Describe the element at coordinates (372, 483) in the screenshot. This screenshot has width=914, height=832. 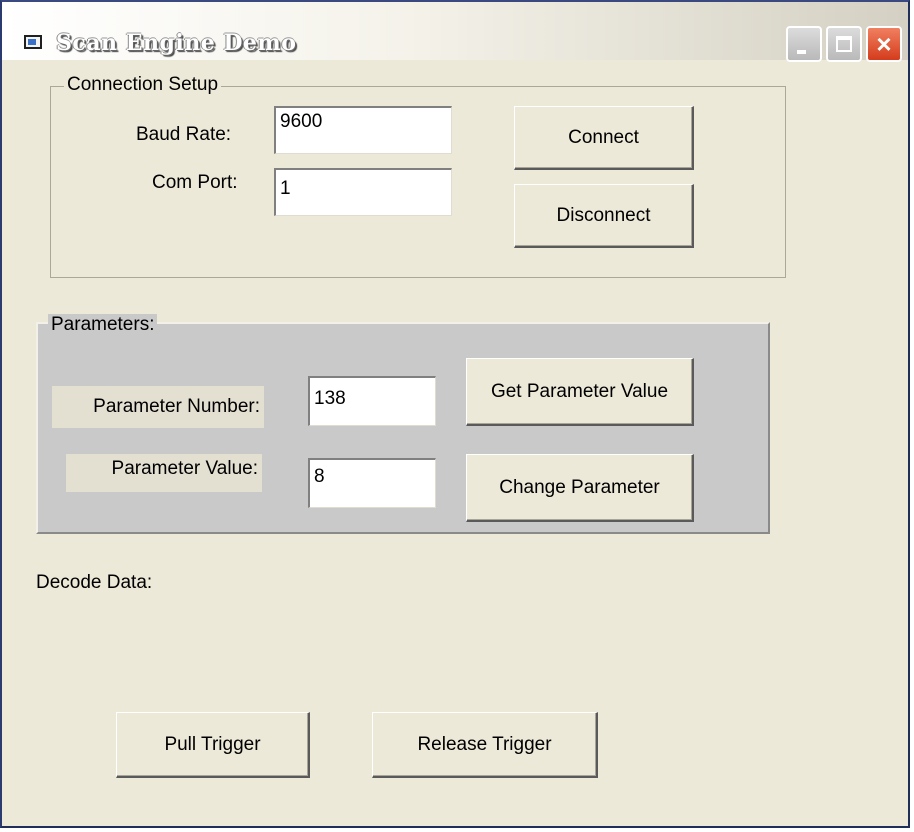
I see `parameter-value-input: 8` at that location.